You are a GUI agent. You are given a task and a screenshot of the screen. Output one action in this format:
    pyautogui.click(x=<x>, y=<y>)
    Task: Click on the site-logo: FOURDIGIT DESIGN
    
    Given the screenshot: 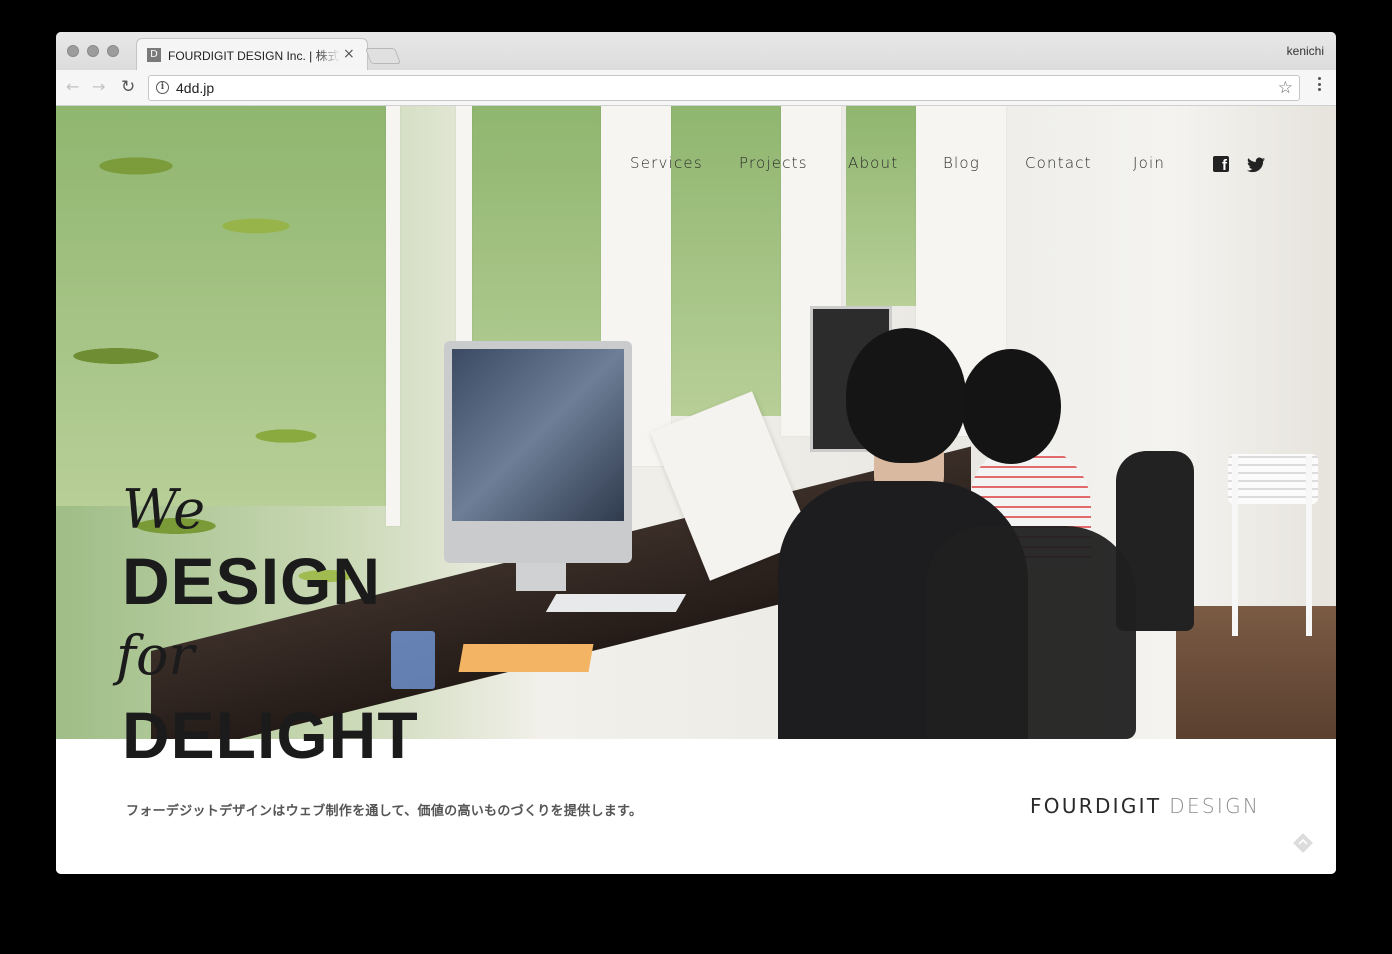 What is the action you would take?
    pyautogui.click(x=1145, y=806)
    